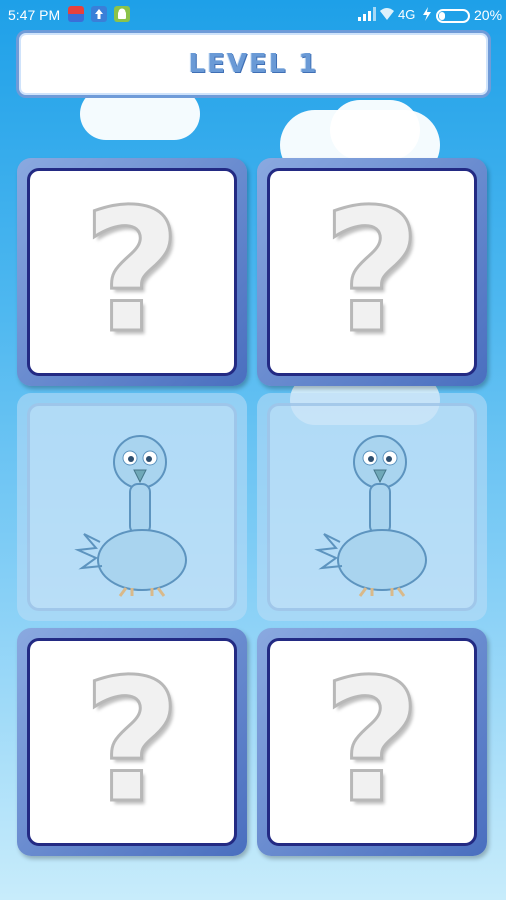  What do you see at coordinates (76, 14) in the screenshot?
I see `app-notification-icon` at bounding box center [76, 14].